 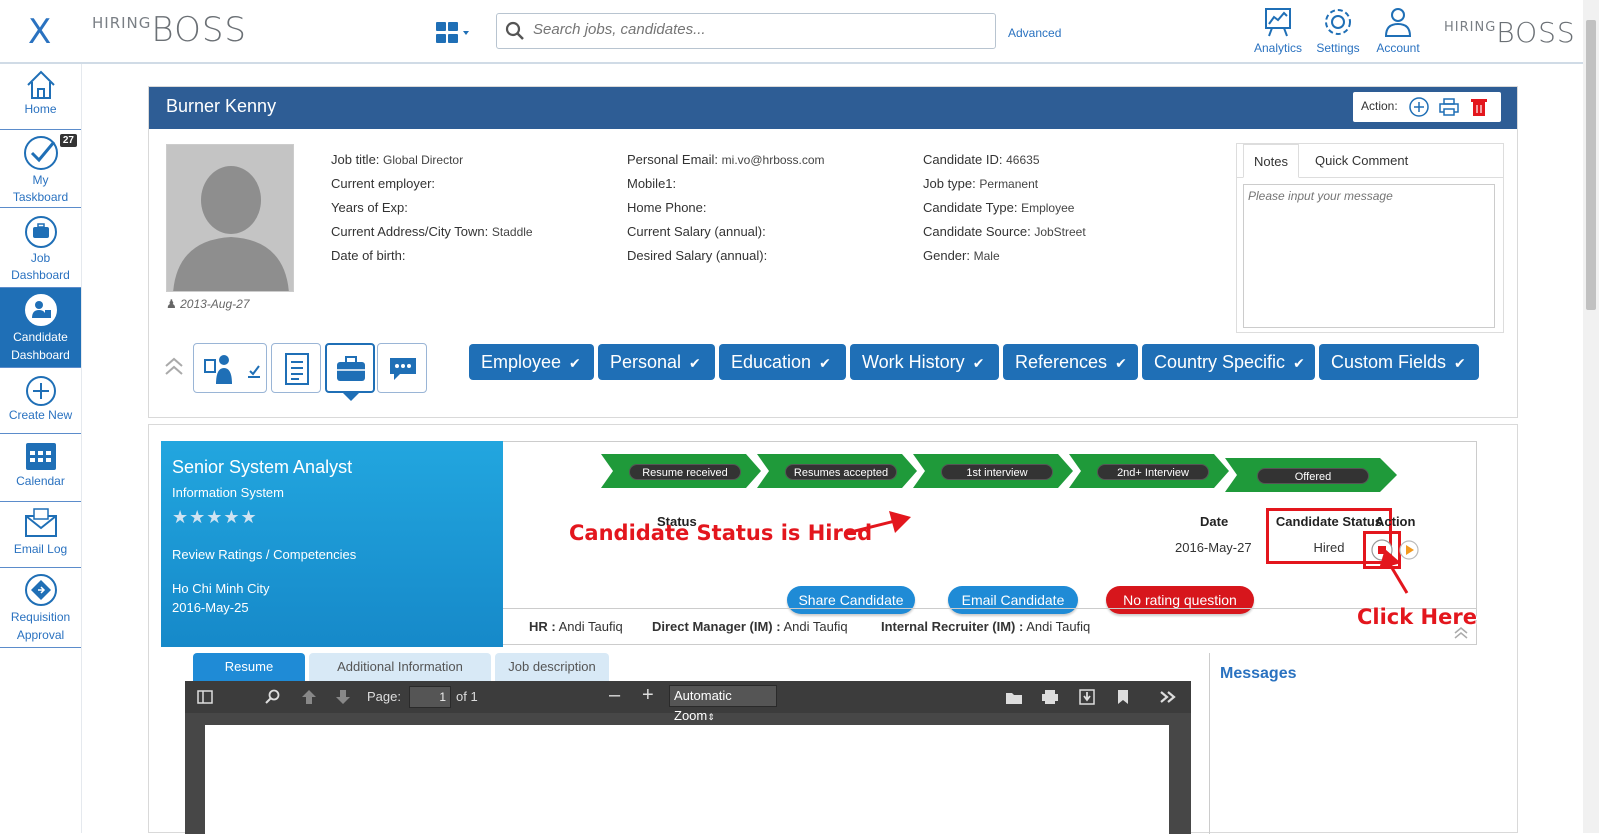 I want to click on sidebar-toggle-icon, so click(x=205, y=697).